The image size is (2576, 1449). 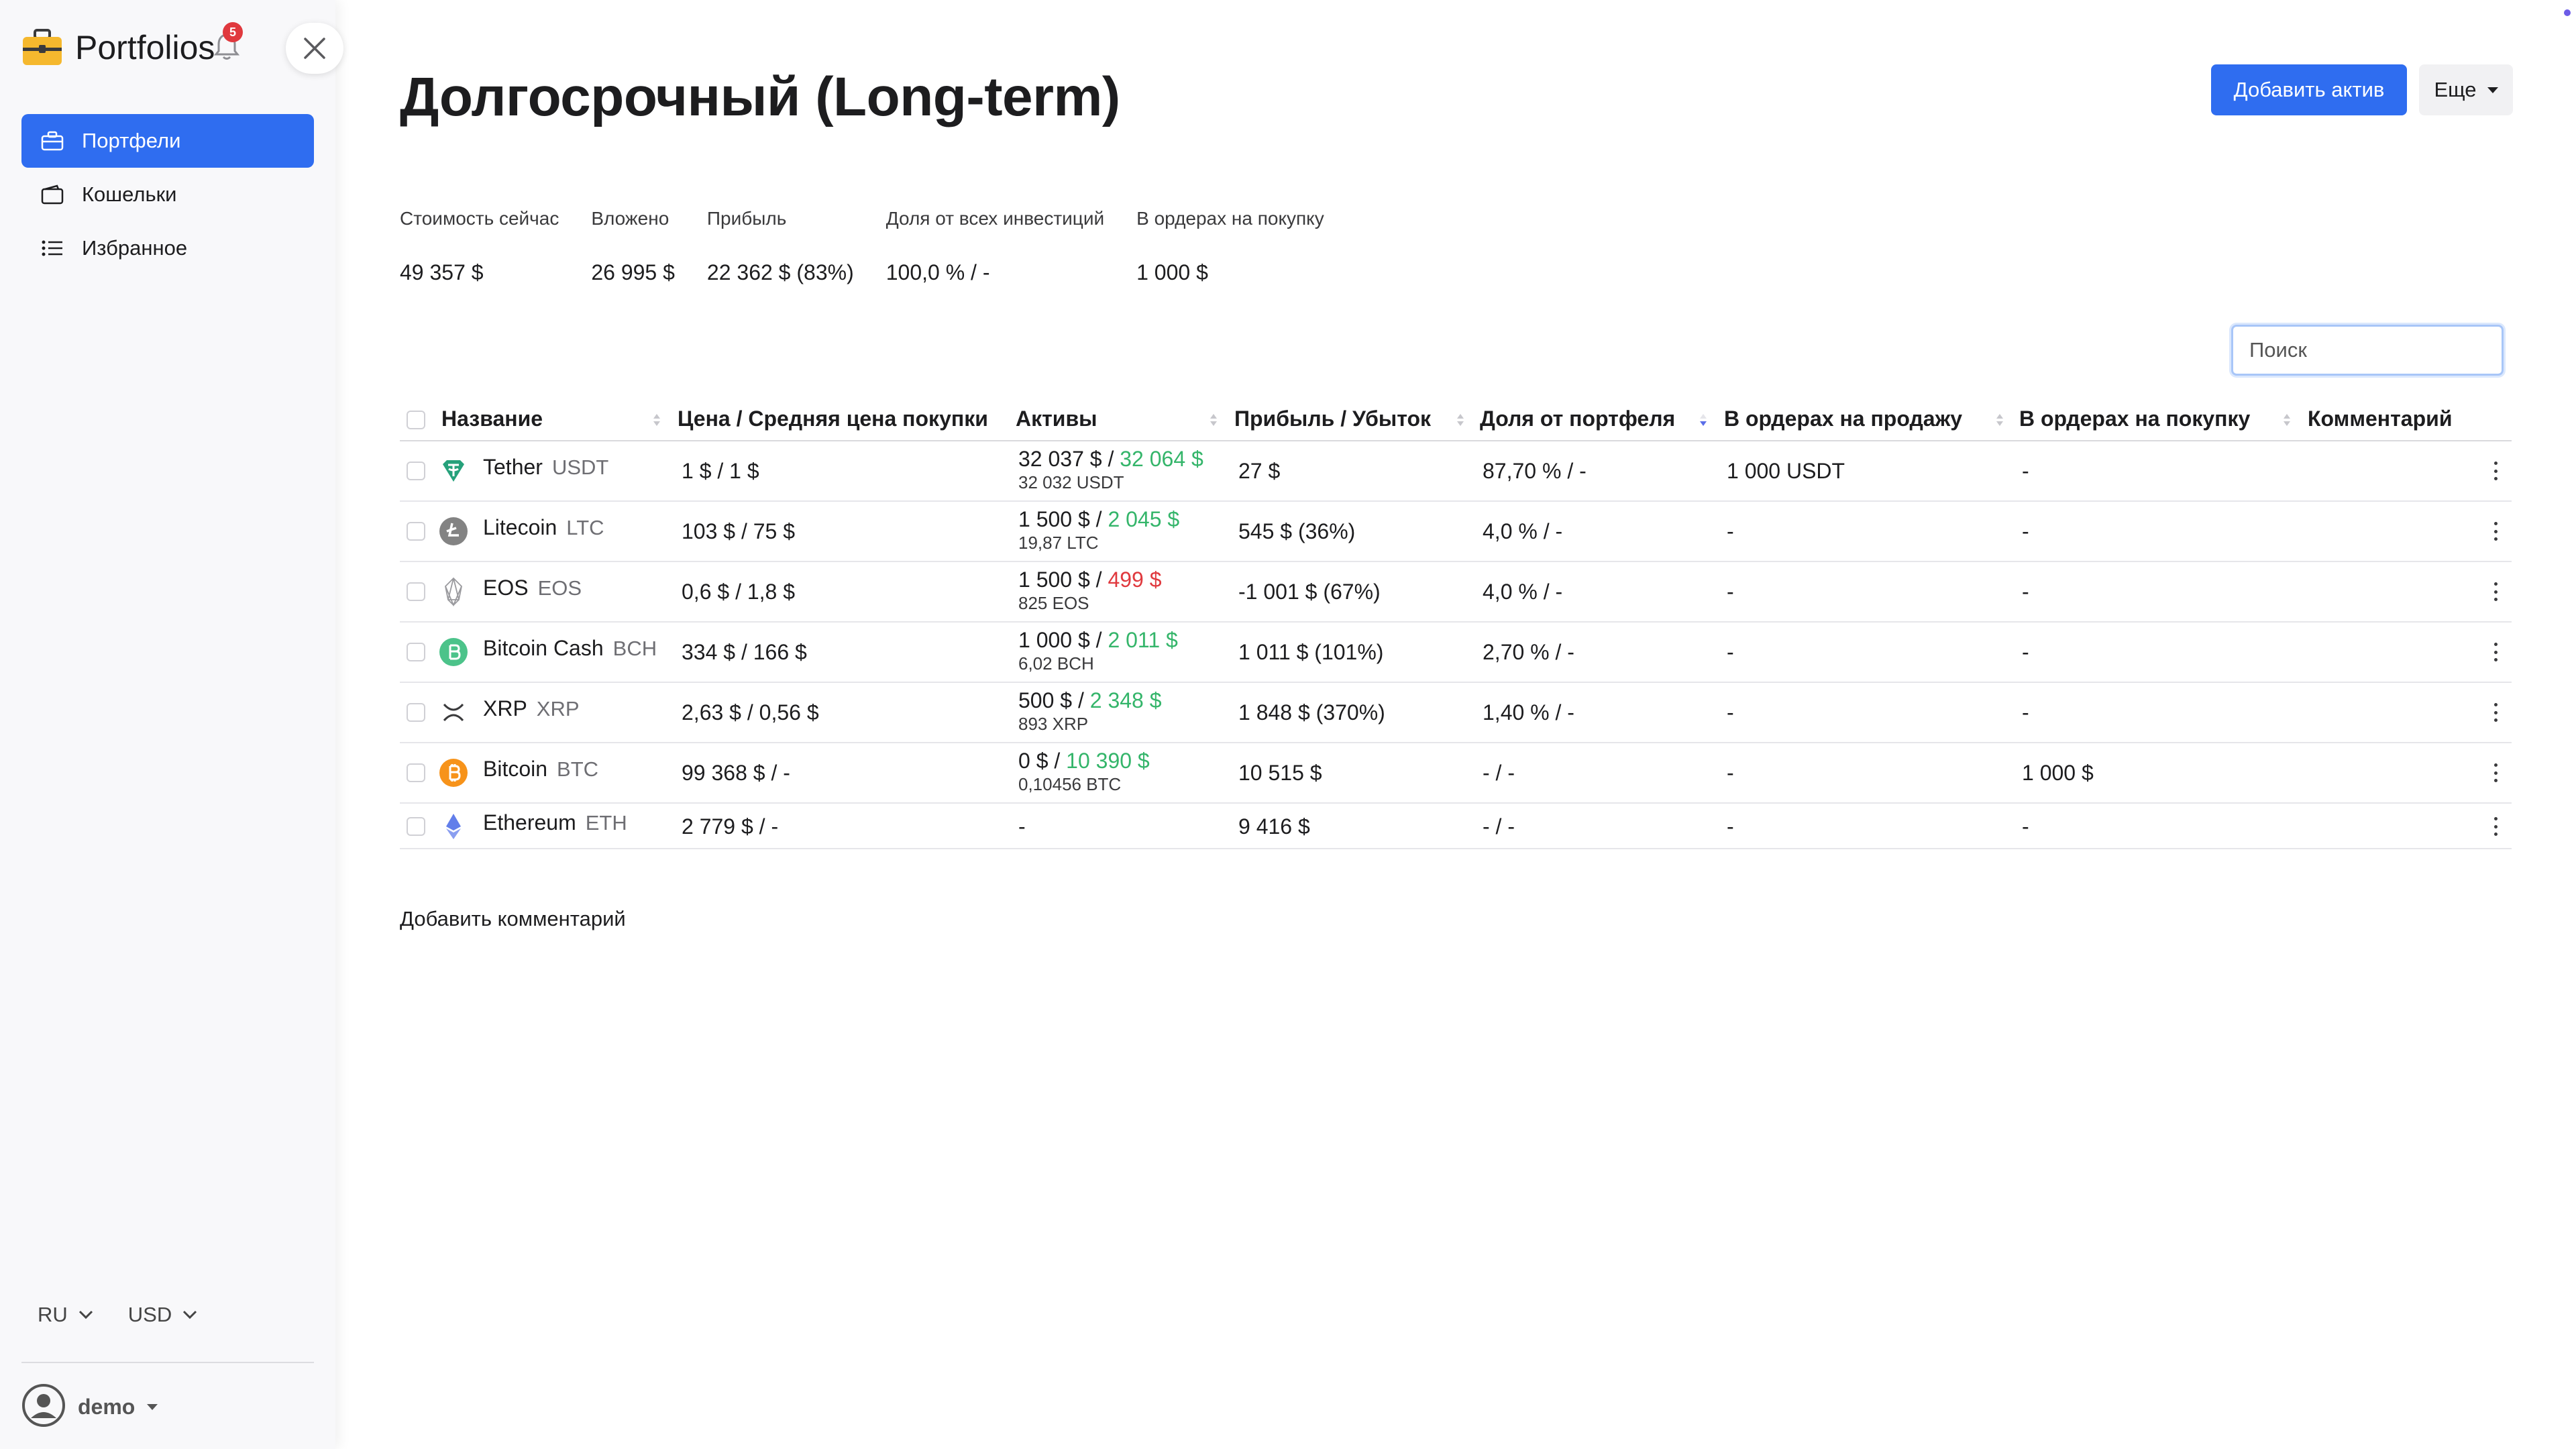 What do you see at coordinates (1523, 592) in the screenshot?
I see `asset-share: 4,0 % / -` at bounding box center [1523, 592].